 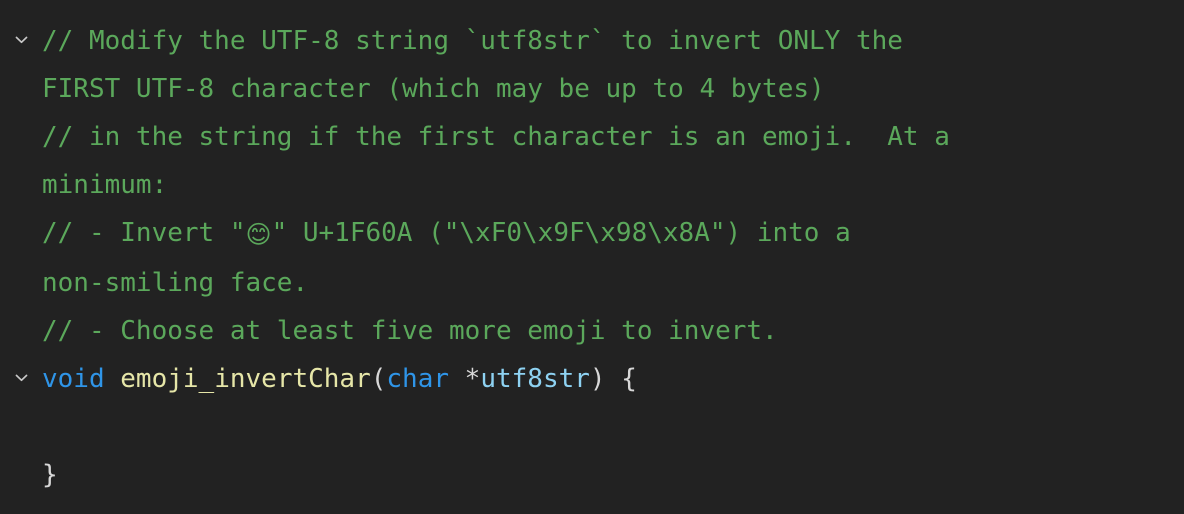 I want to click on code-line: non-smiling face., so click(x=592, y=283).